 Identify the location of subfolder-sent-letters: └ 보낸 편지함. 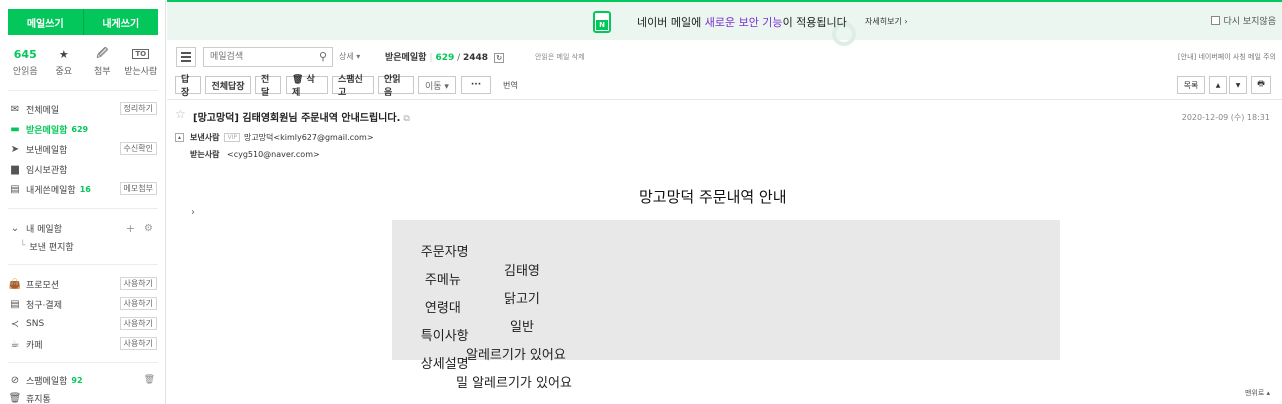
(95, 246).